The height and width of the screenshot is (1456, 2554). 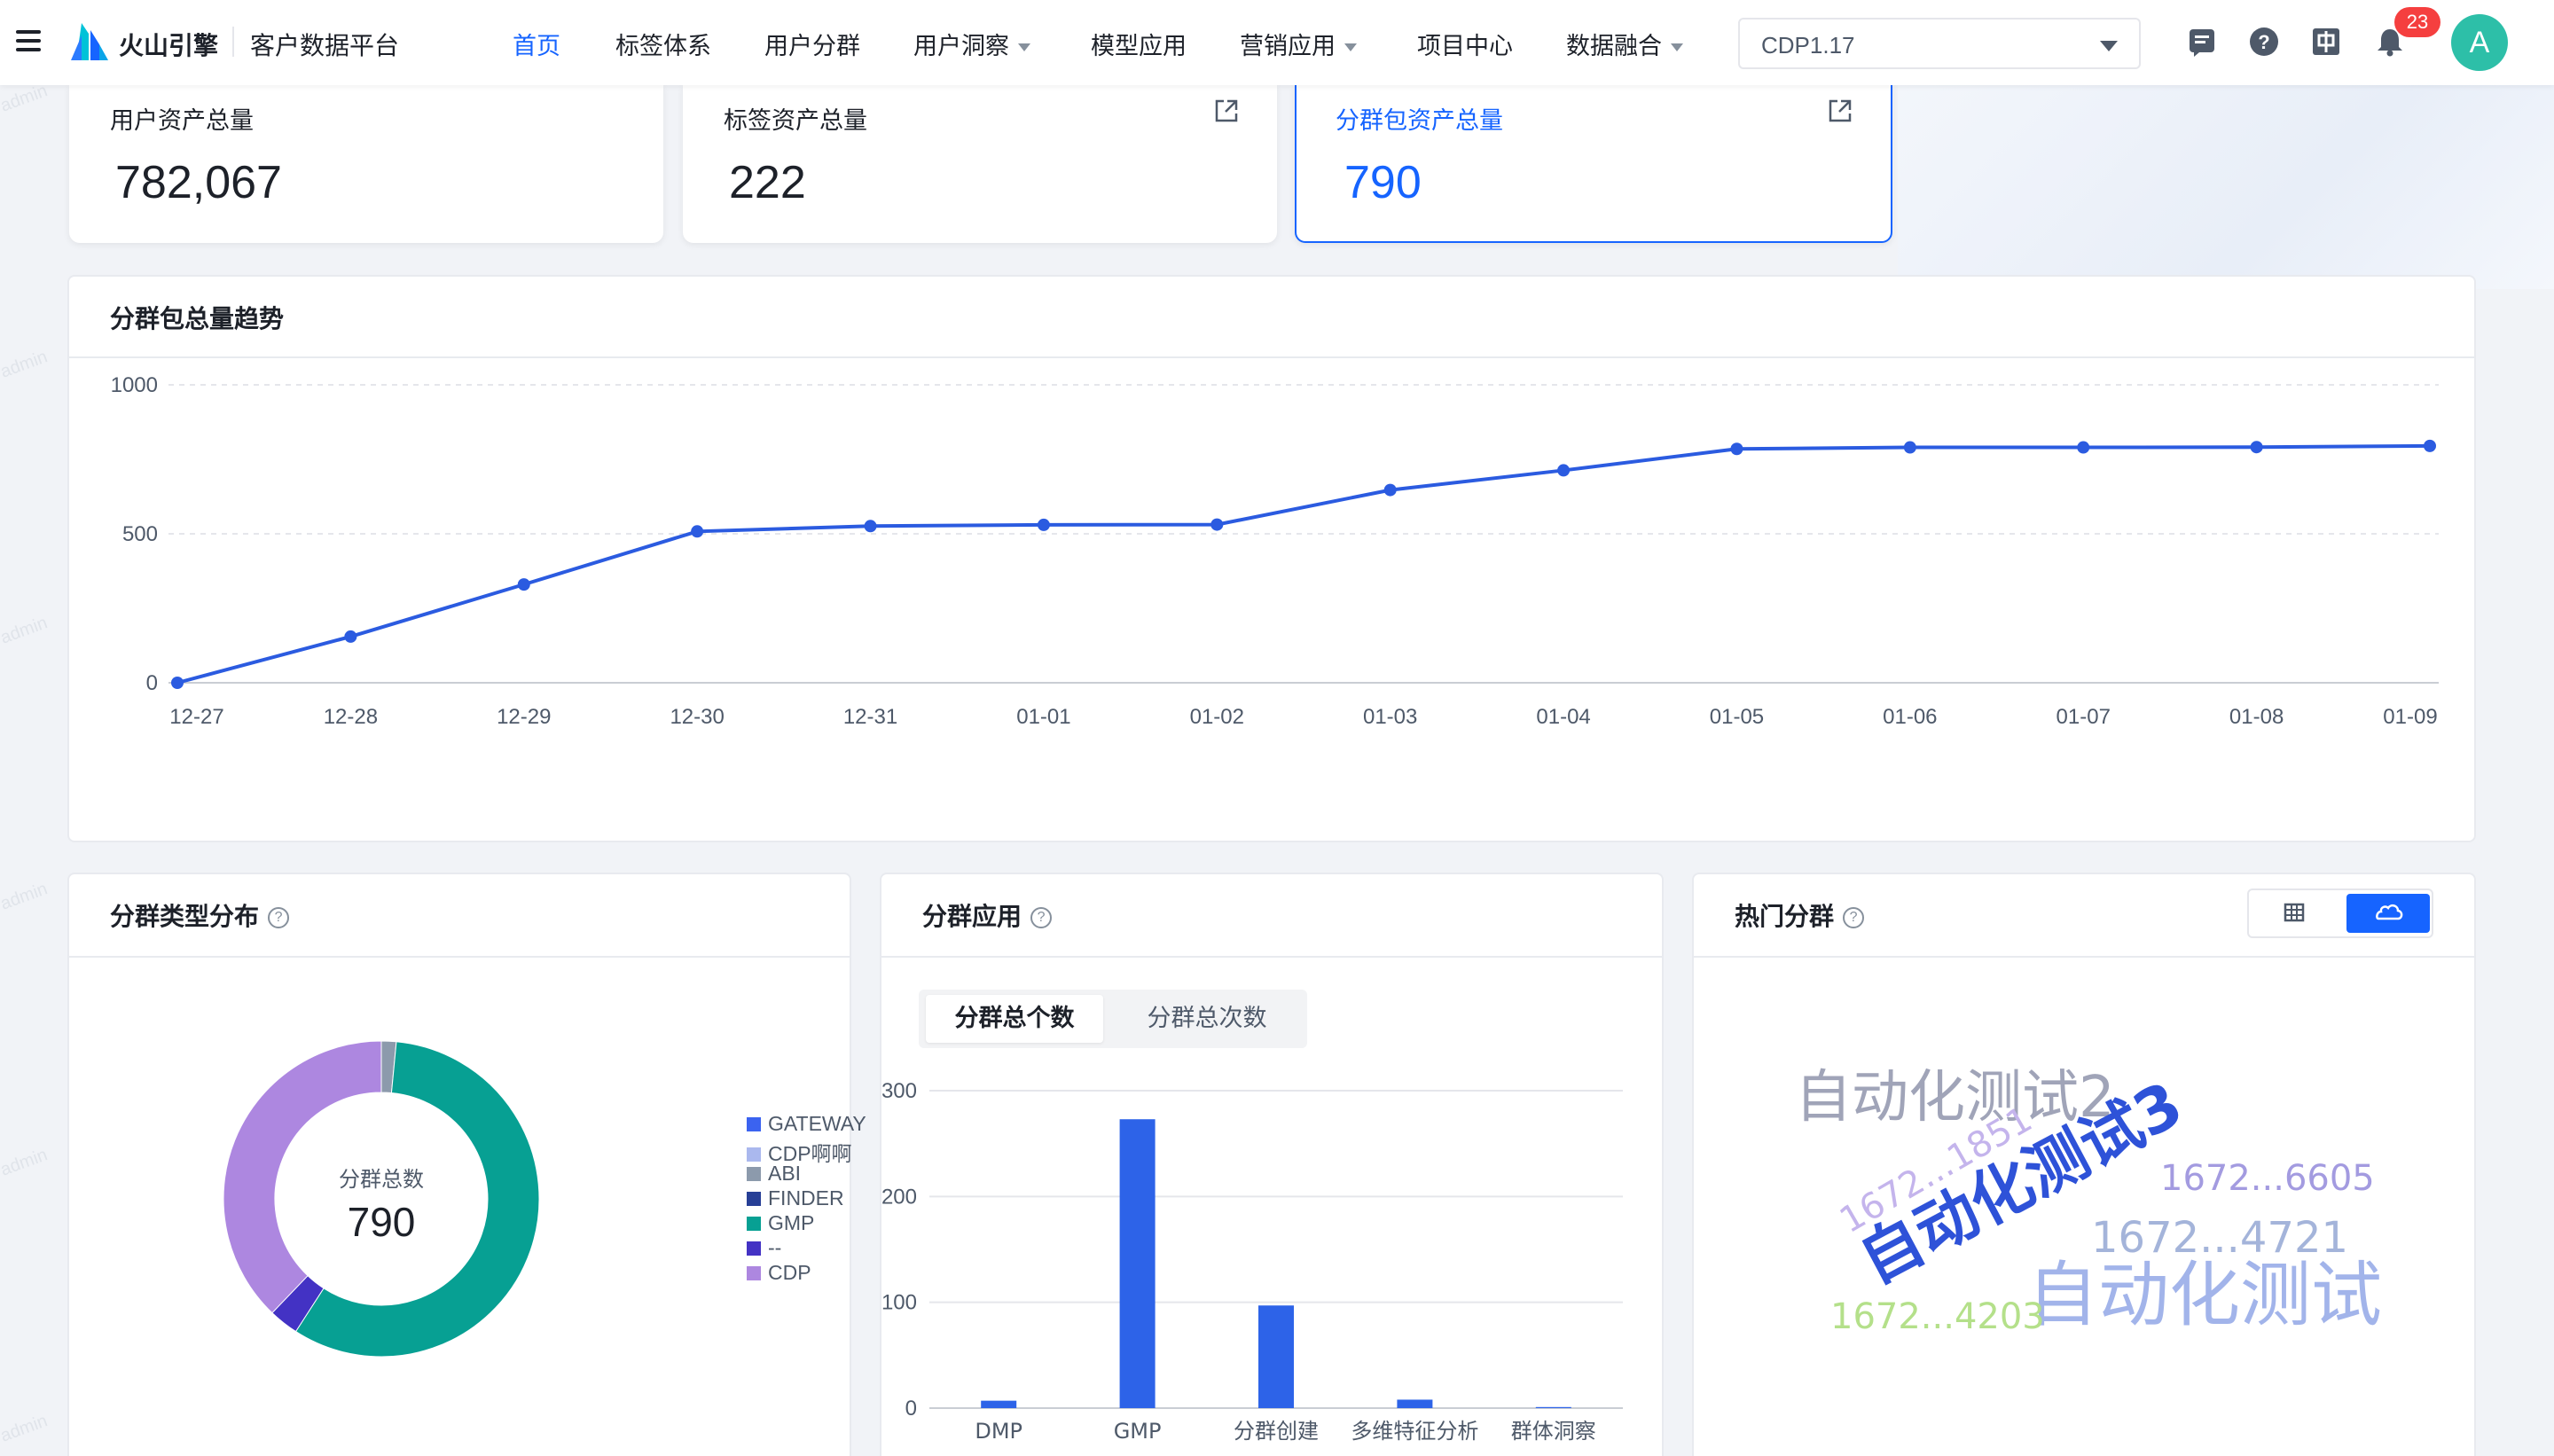 I want to click on legend-item: GMP, so click(x=780, y=1223).